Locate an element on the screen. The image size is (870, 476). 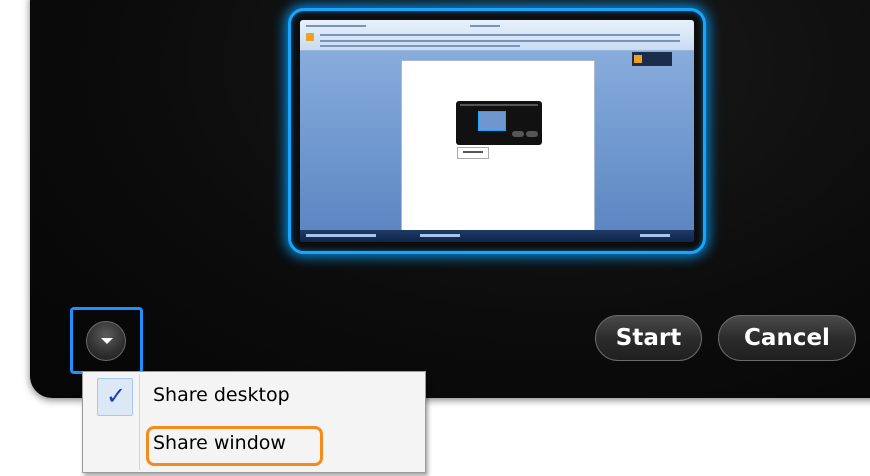
nested-menu-thumbnail is located at coordinates (473, 153).